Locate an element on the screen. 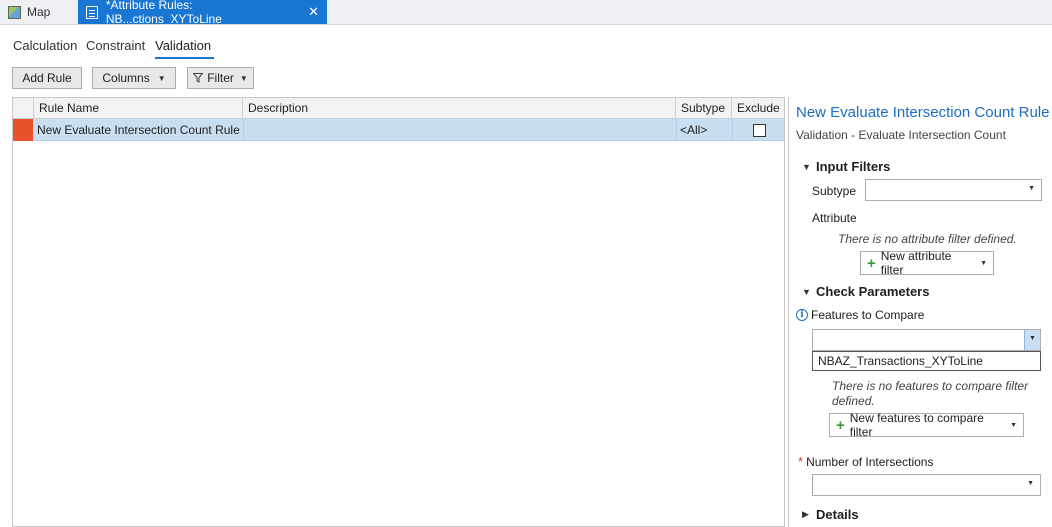 Image resolution: width=1052 pixels, height=527 pixels. filter-button: Filter ▼ is located at coordinates (220, 78).